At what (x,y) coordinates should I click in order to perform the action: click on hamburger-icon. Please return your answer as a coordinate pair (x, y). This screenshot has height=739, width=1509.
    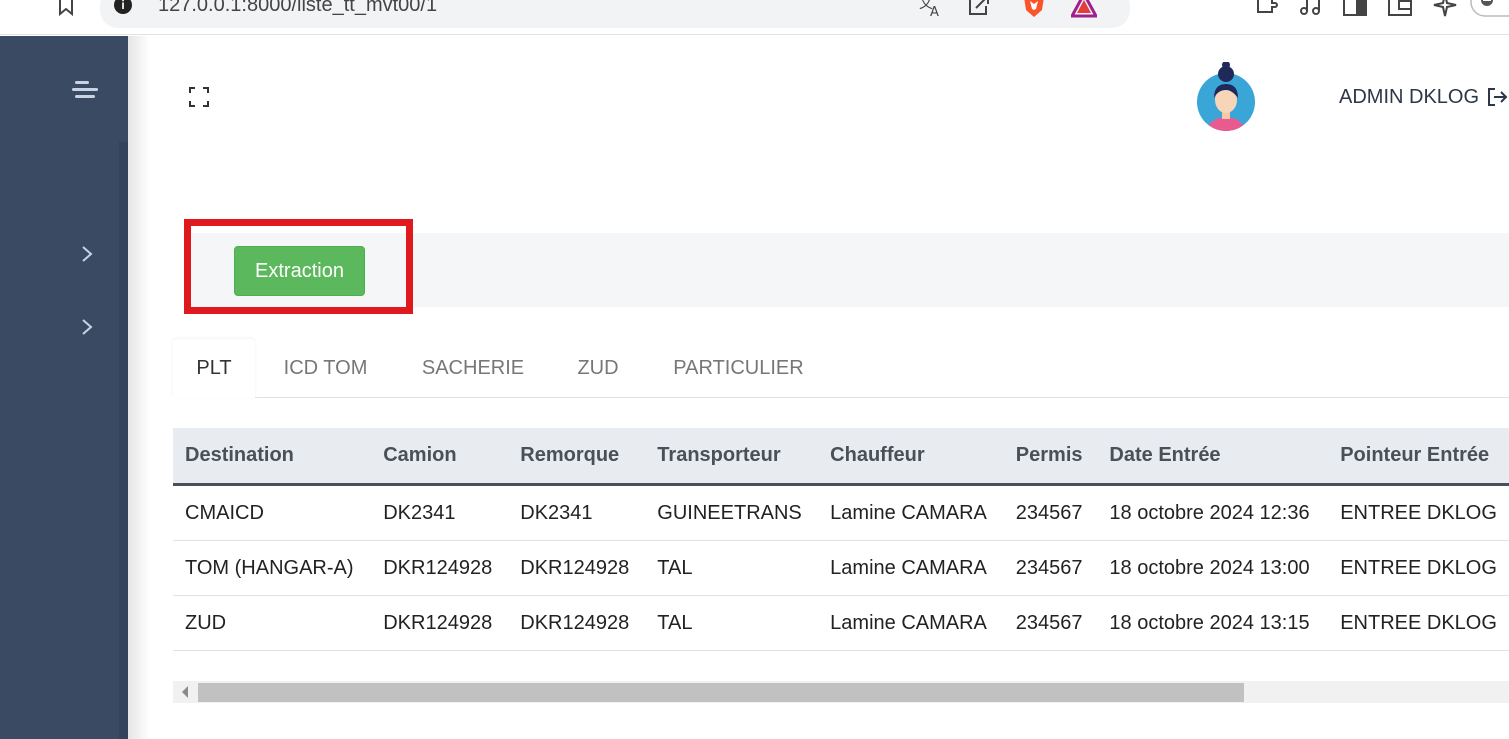
    Looking at the image, I should click on (86, 90).